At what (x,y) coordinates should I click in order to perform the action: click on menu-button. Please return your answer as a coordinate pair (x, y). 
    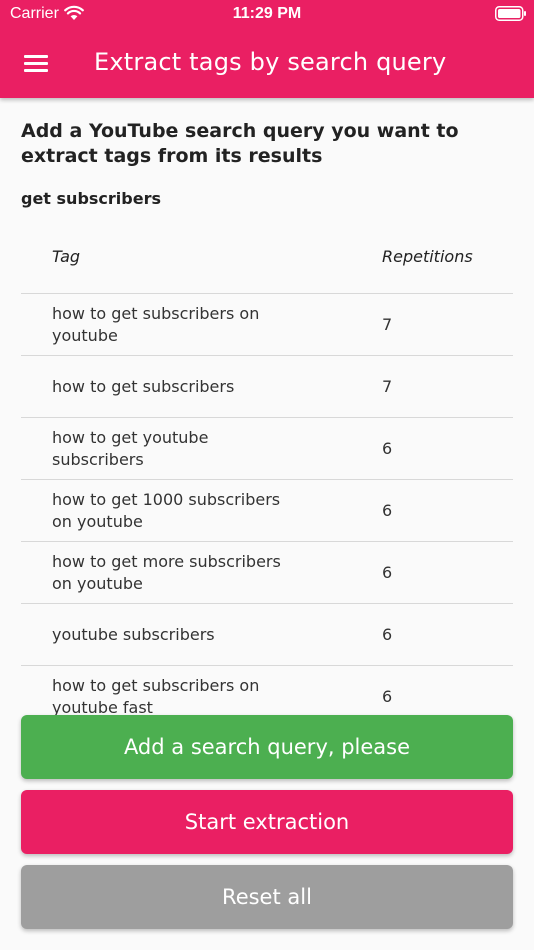
    Looking at the image, I should click on (36, 63).